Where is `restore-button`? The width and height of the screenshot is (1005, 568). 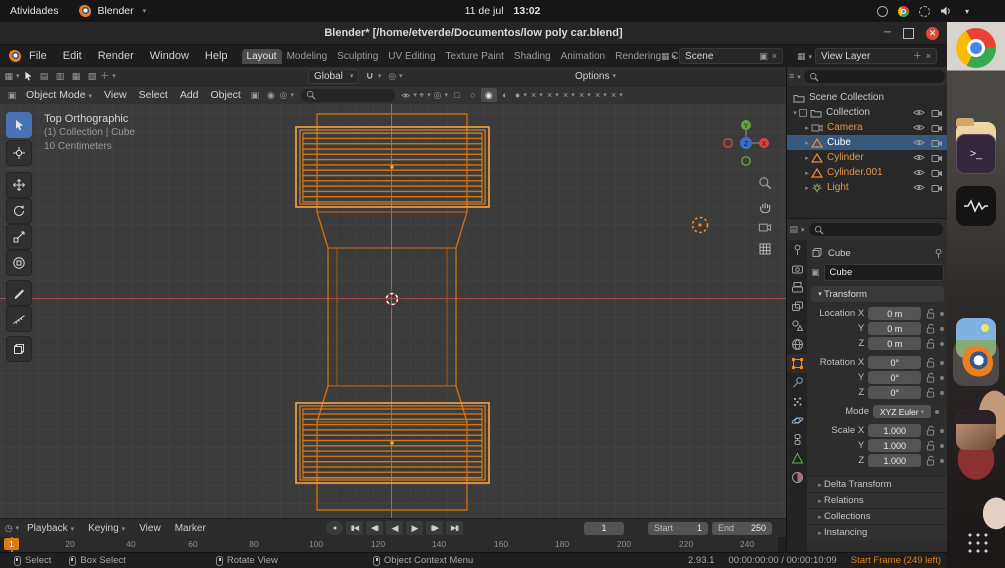 restore-button is located at coordinates (908, 33).